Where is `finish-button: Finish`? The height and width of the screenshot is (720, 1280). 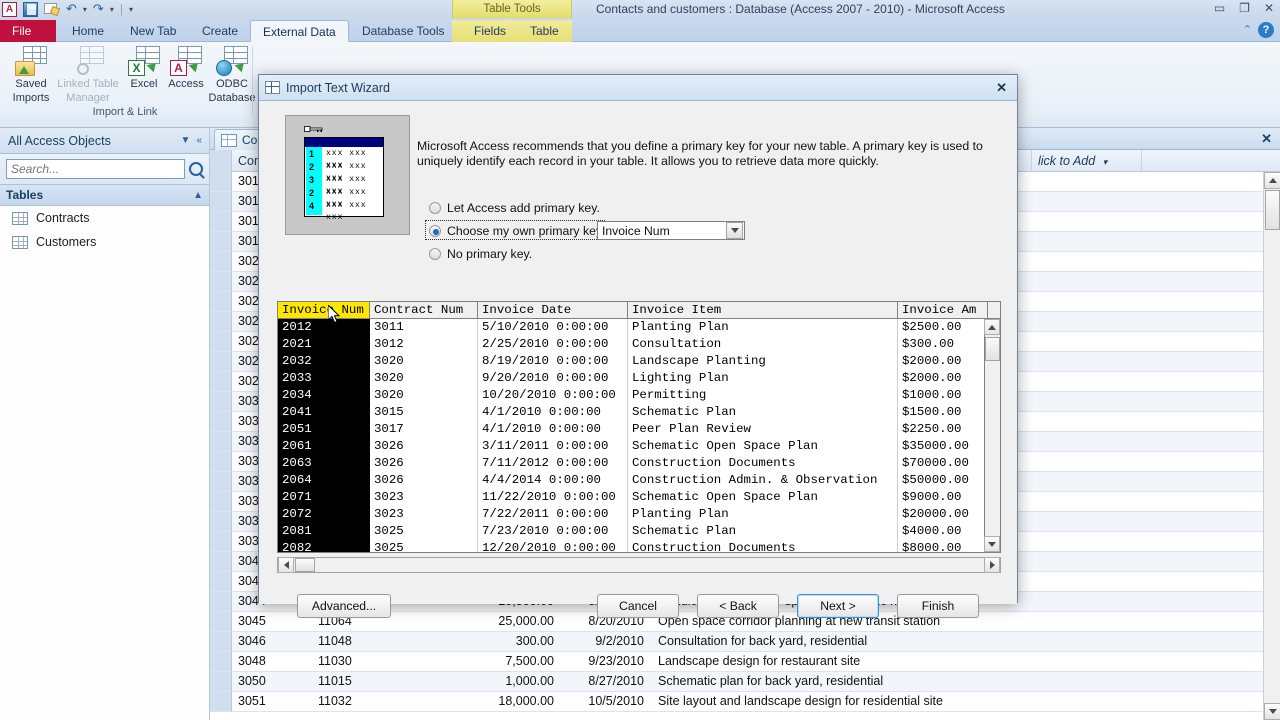 finish-button: Finish is located at coordinates (938, 606).